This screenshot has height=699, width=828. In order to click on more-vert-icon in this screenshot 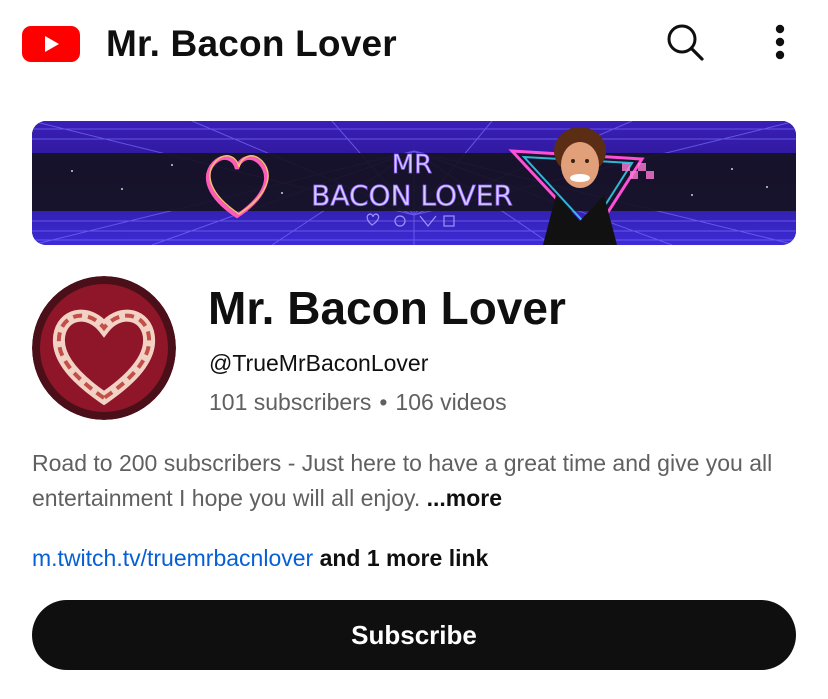, I will do `click(780, 42)`.